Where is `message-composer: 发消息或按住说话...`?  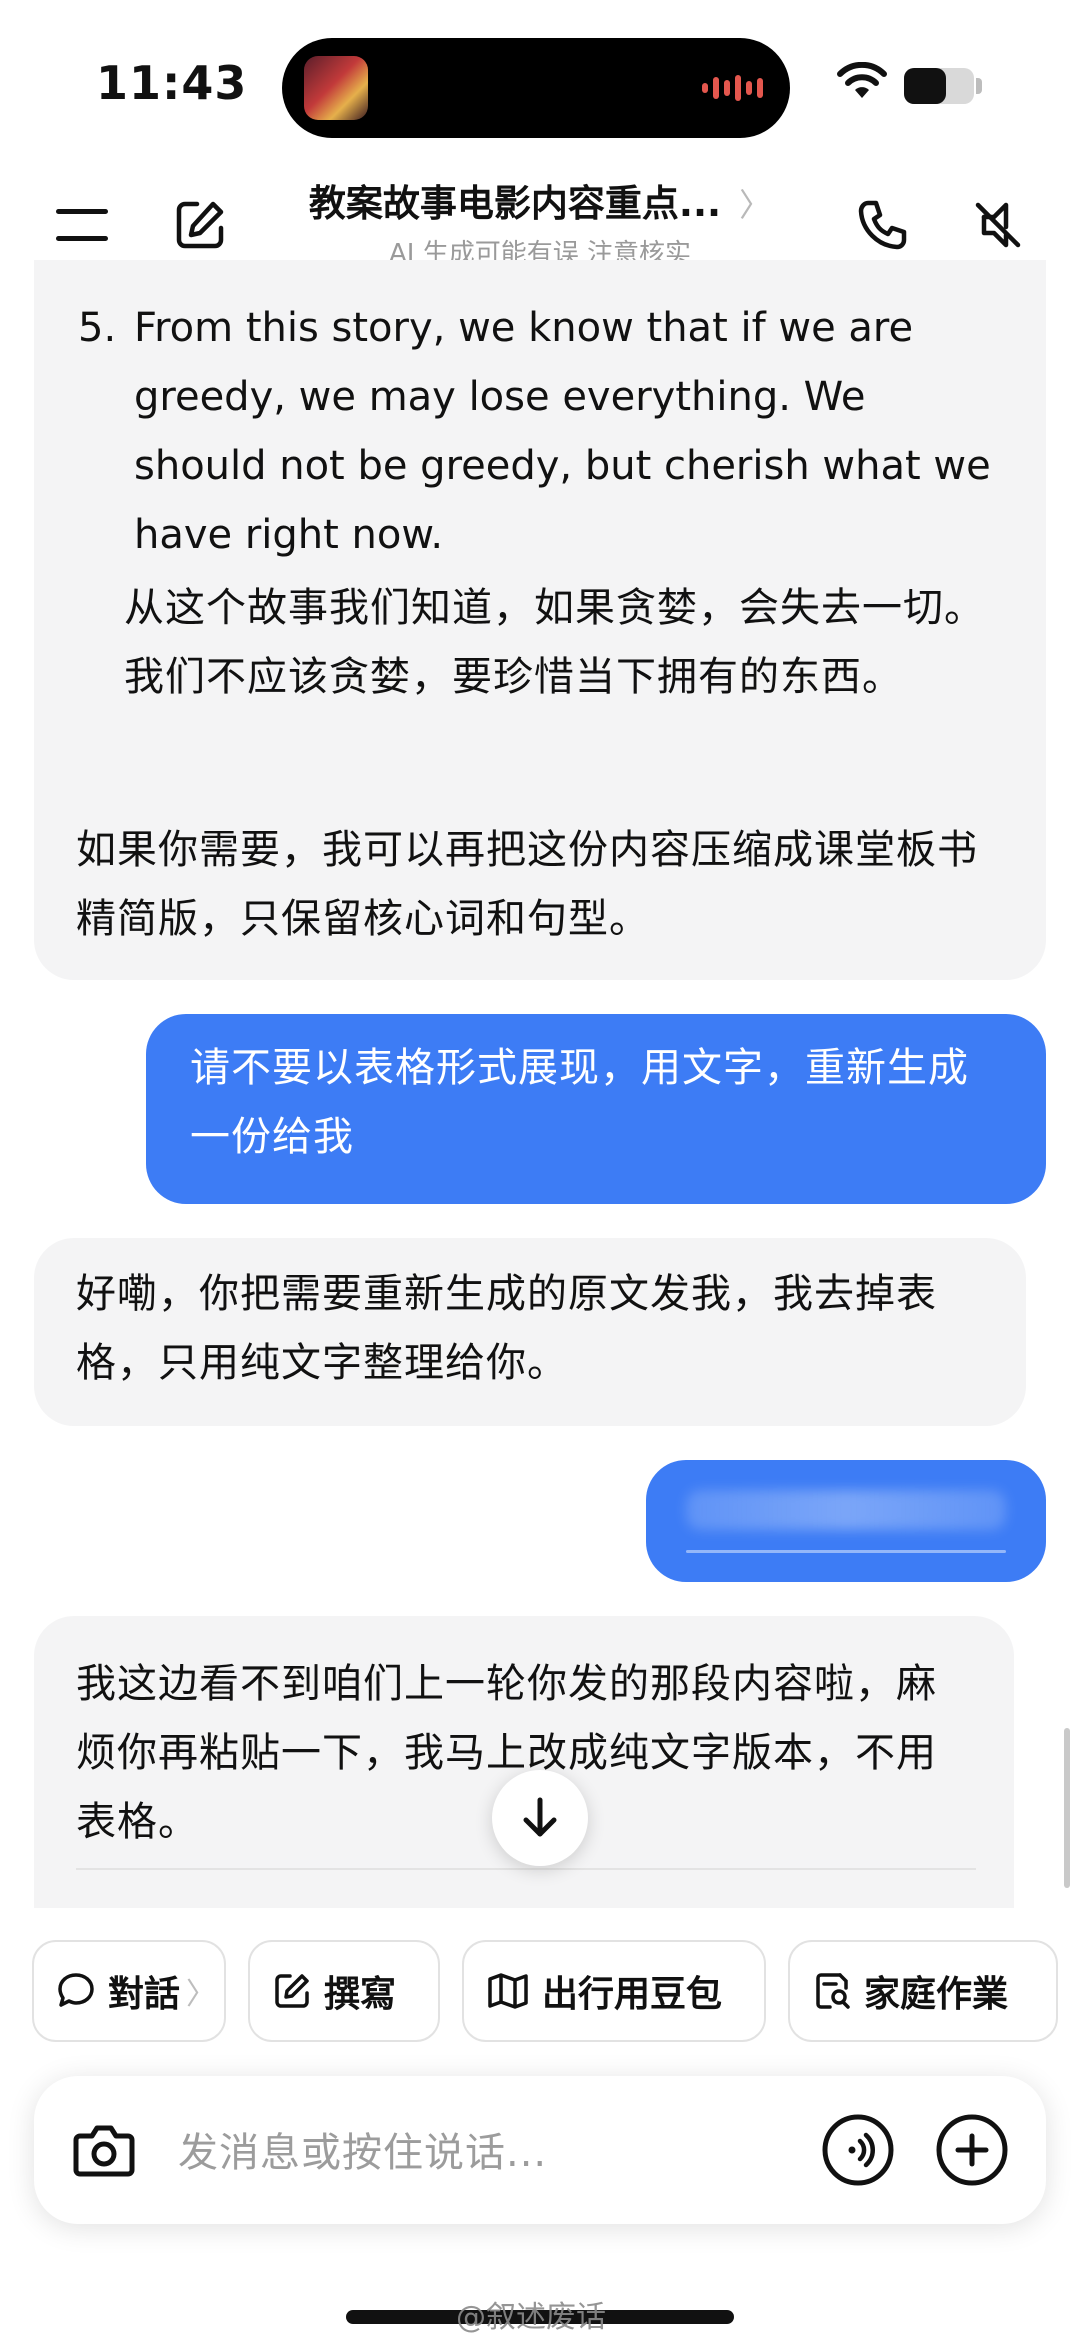
message-composer: 发消息或按住说话... is located at coordinates (540, 2150).